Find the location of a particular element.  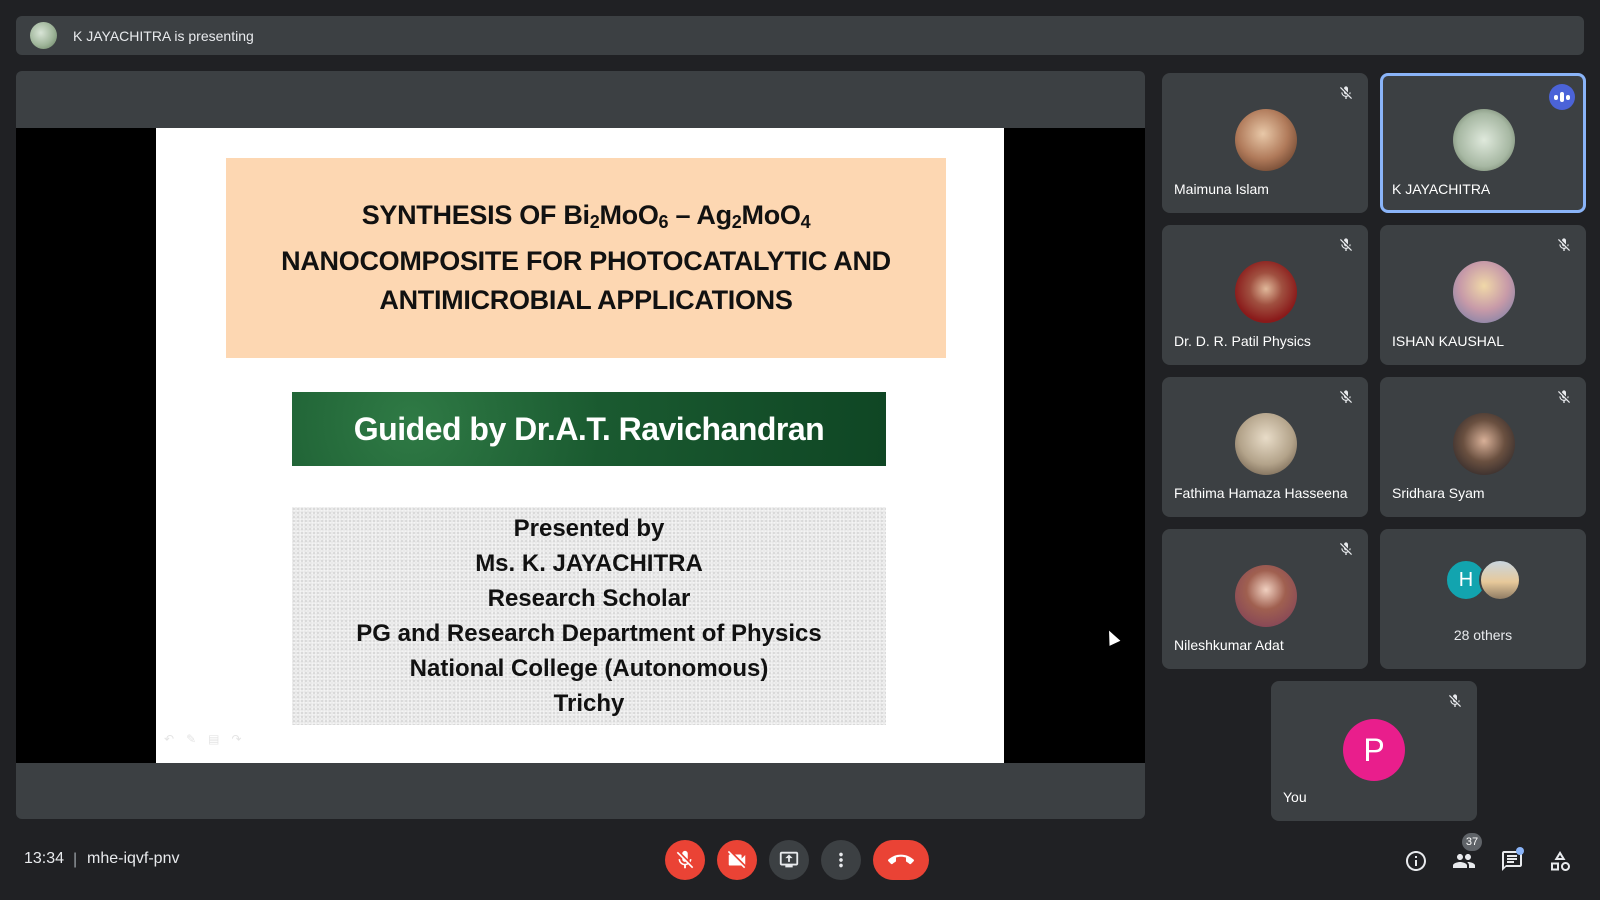

others-count-label: 28 others is located at coordinates (1483, 635).